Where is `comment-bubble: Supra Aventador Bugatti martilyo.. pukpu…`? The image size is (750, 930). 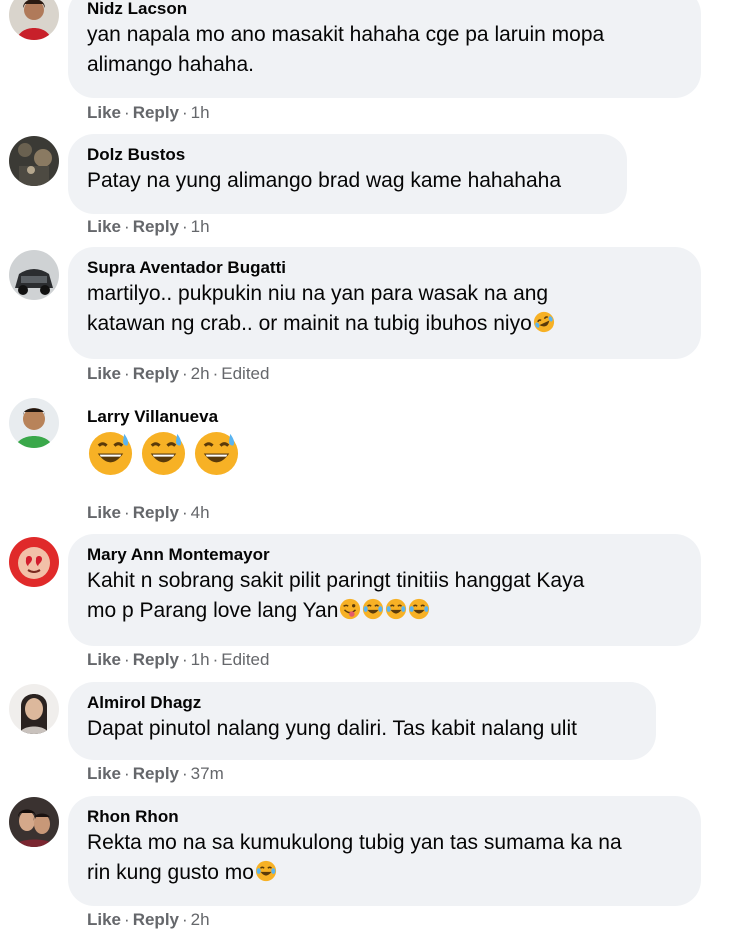 comment-bubble: Supra Aventador Bugatti martilyo.. pukpu… is located at coordinates (384, 303).